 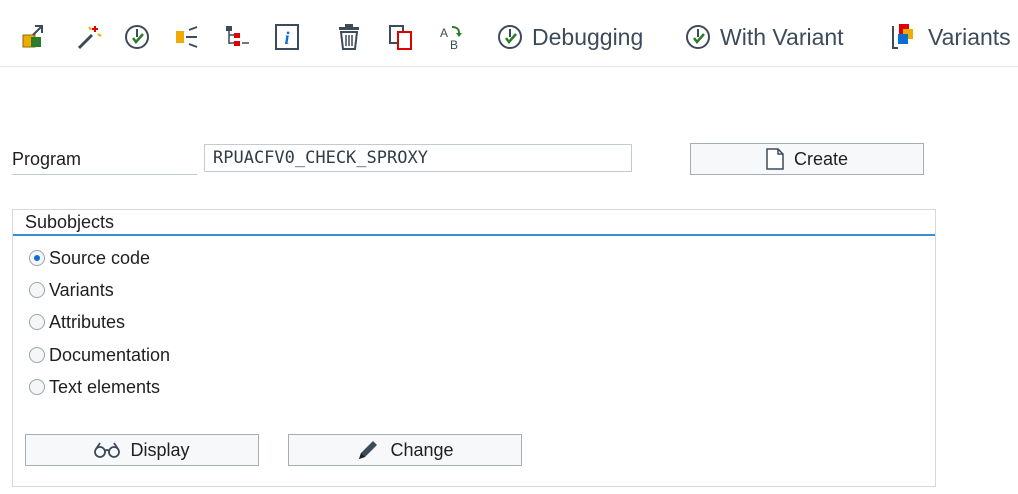 I want to click on subobjects-title: Subobjects, so click(x=474, y=223).